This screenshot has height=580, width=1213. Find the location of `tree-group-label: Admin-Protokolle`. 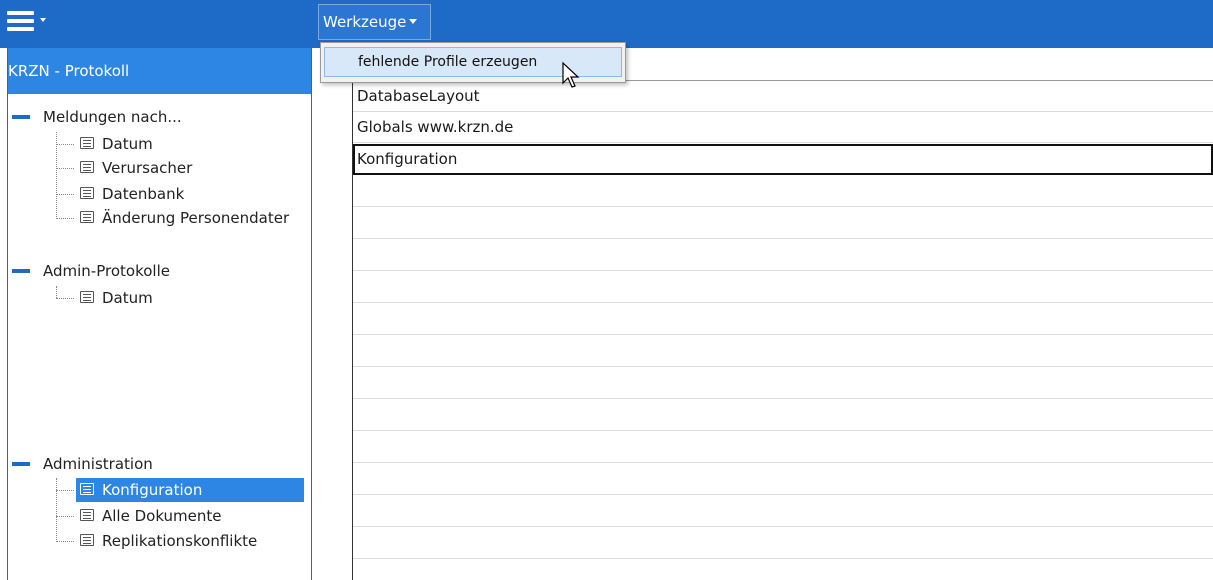

tree-group-label: Admin-Protokolle is located at coordinates (106, 271).